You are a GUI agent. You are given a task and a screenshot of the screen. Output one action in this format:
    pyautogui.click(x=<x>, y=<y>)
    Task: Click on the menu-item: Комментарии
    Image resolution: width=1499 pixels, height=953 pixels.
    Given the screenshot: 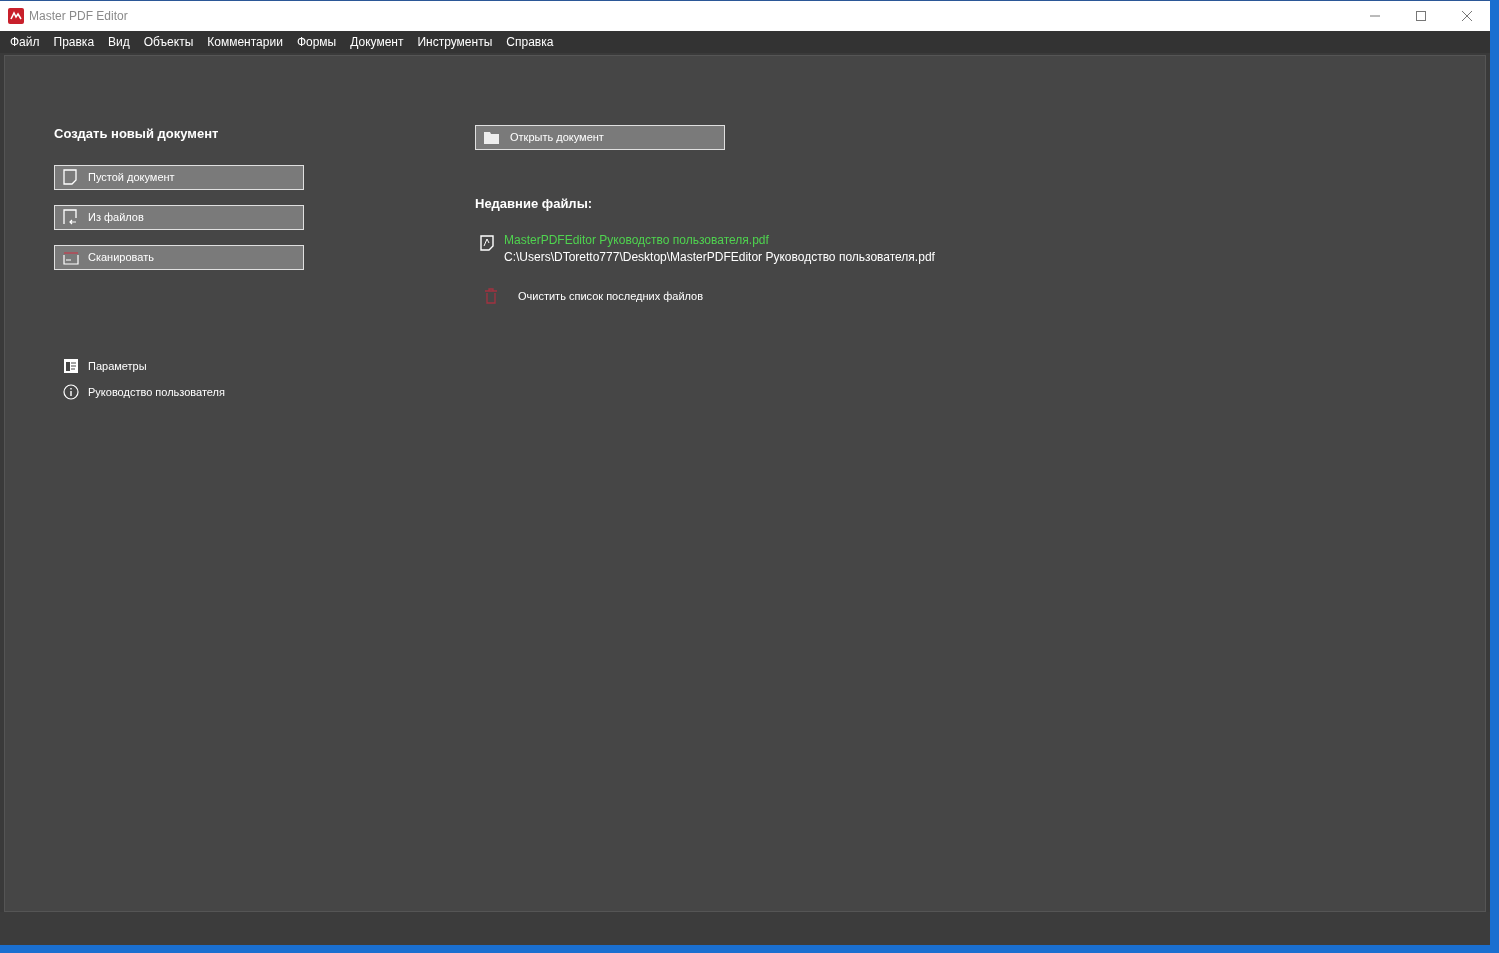 What is the action you would take?
    pyautogui.click(x=245, y=42)
    